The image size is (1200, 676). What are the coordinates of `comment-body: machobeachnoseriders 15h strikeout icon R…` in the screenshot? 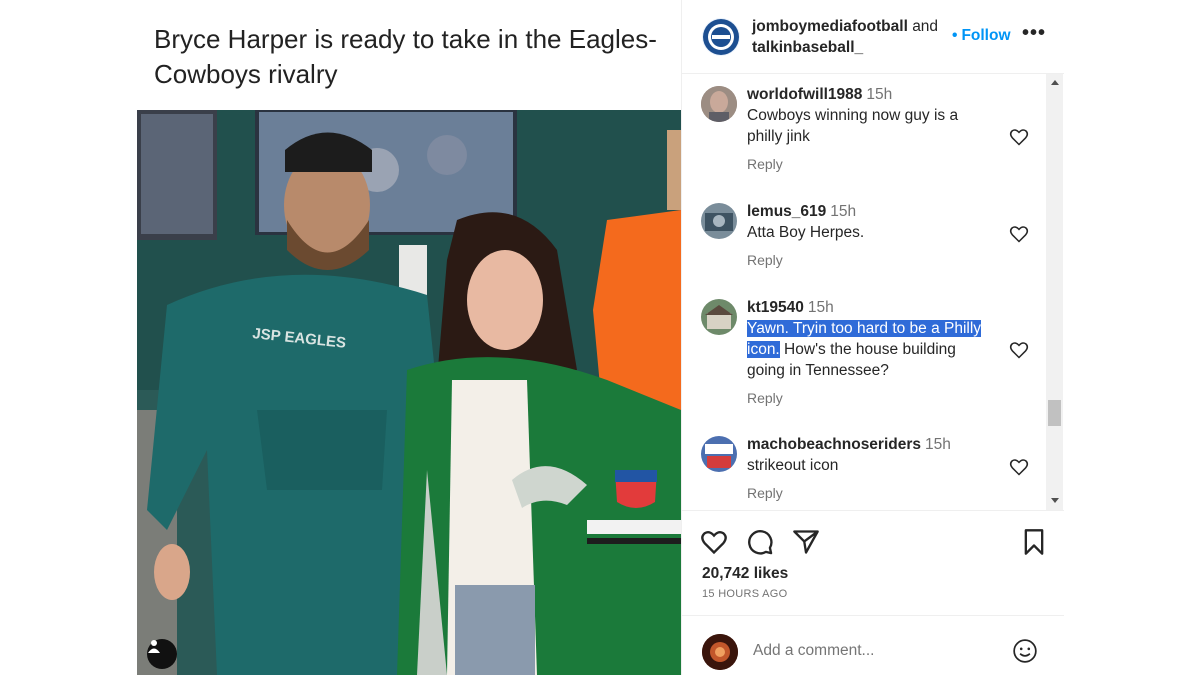 It's located at (872, 469).